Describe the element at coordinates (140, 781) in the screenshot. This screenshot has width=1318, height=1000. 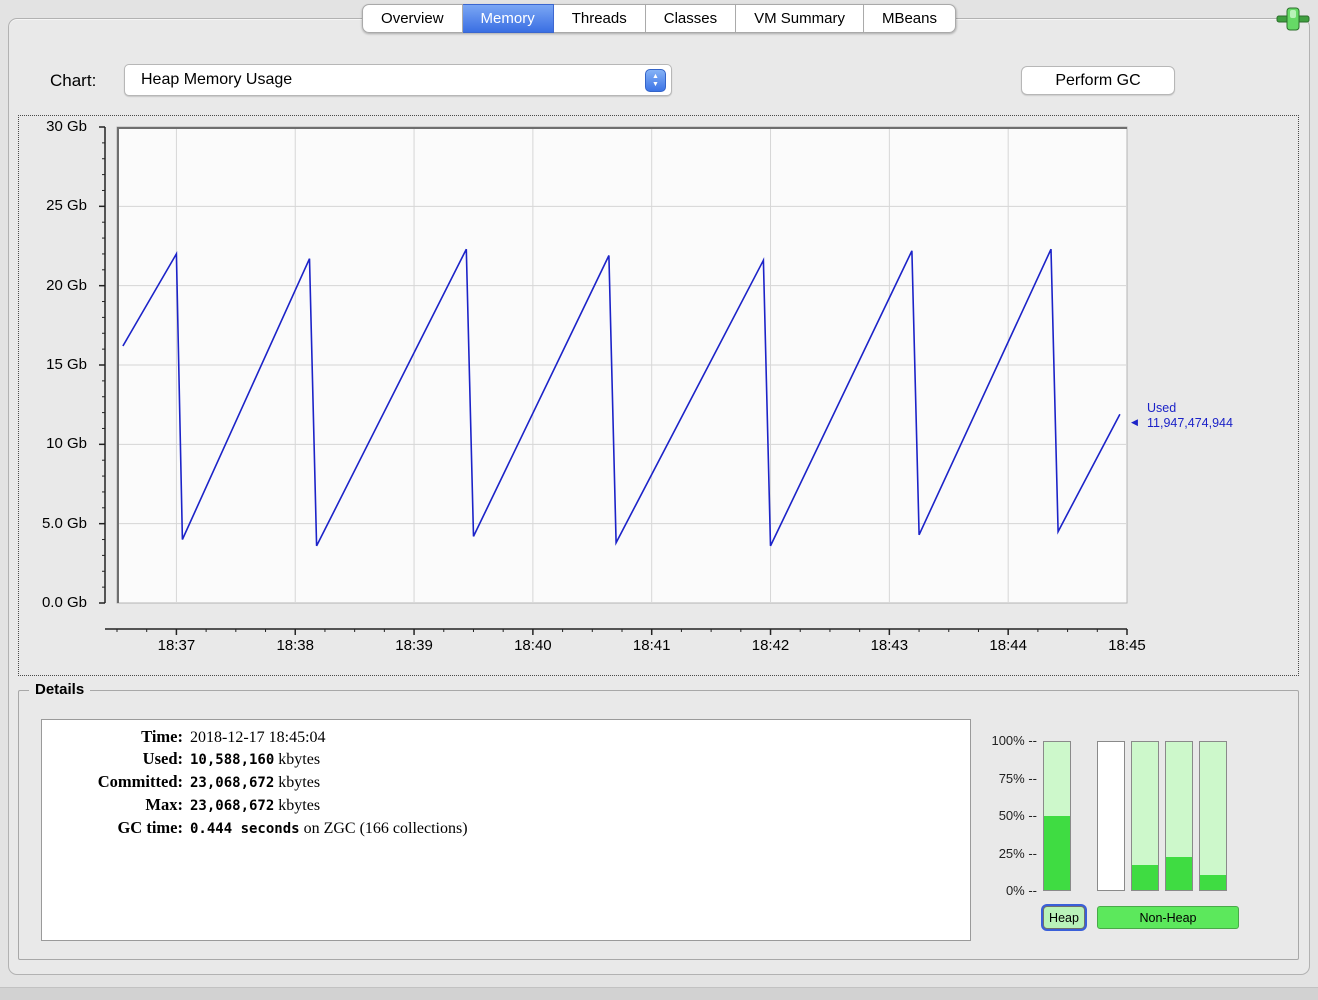
I see `detail-label: Committed:` at that location.